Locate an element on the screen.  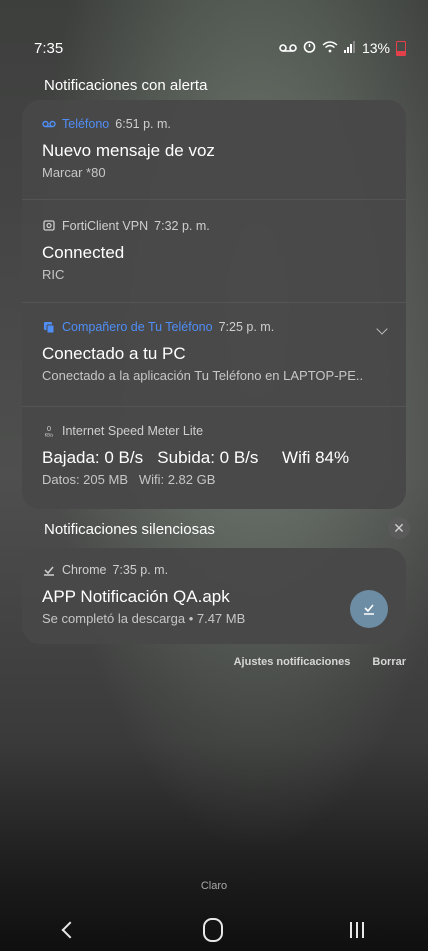
notification-app-name: Teléfono is located at coordinates (86, 124).